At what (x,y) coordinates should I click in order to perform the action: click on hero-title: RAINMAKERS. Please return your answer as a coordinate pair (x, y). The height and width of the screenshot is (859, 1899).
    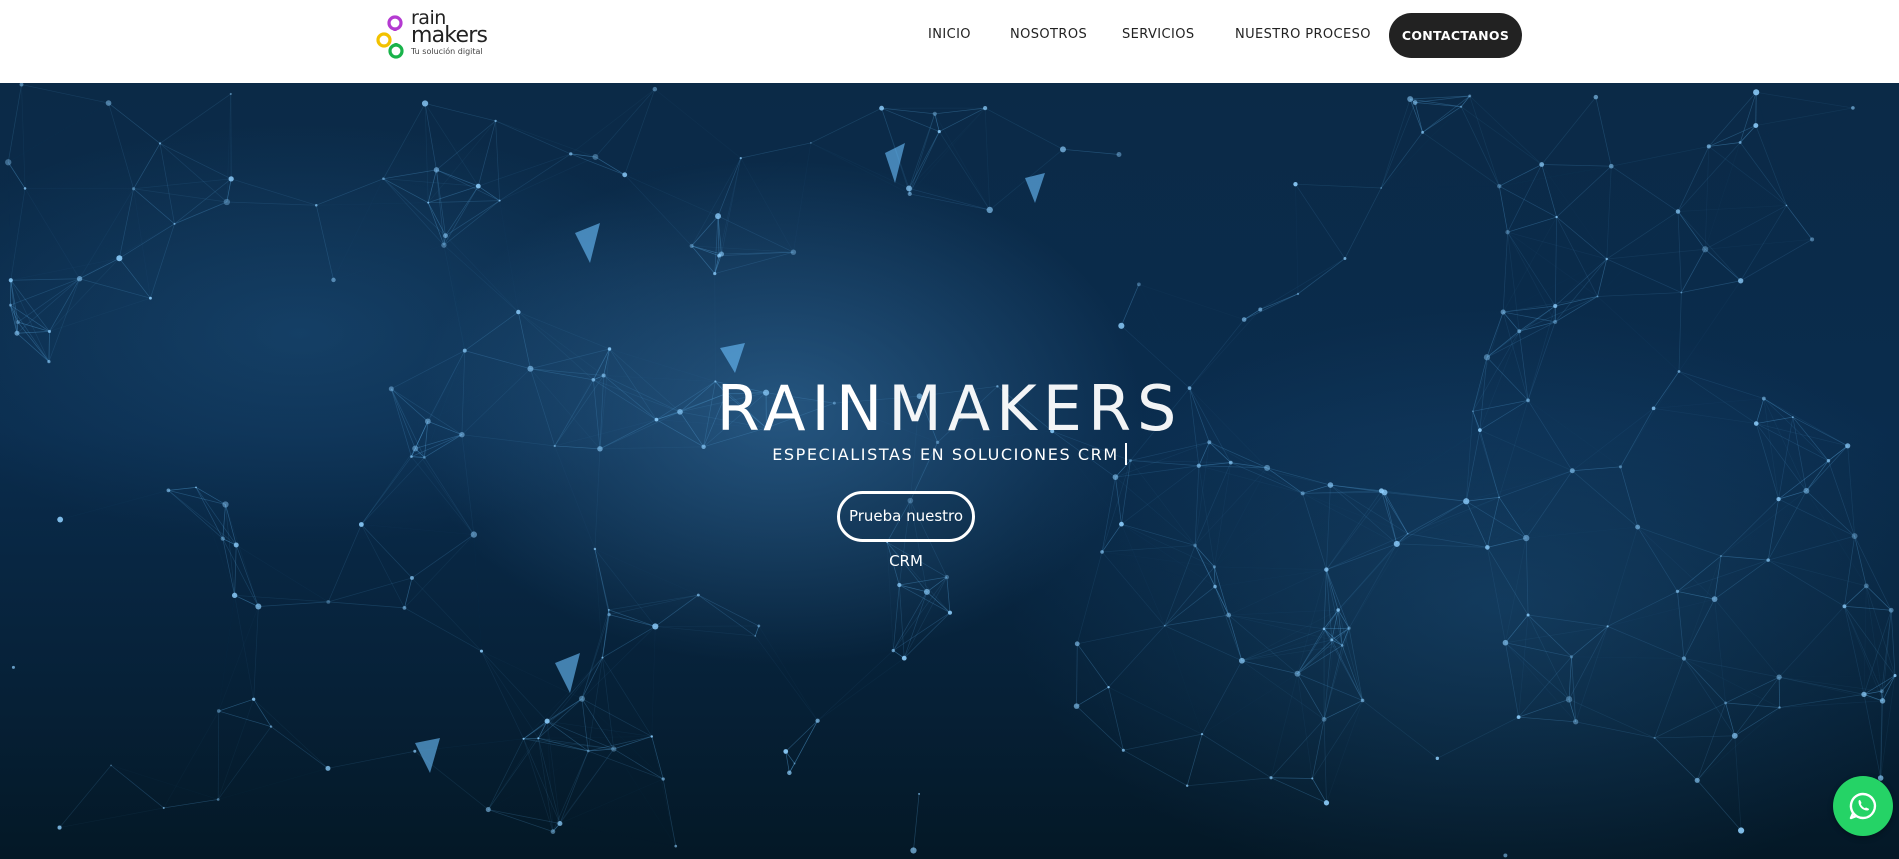
    Looking at the image, I should click on (949, 409).